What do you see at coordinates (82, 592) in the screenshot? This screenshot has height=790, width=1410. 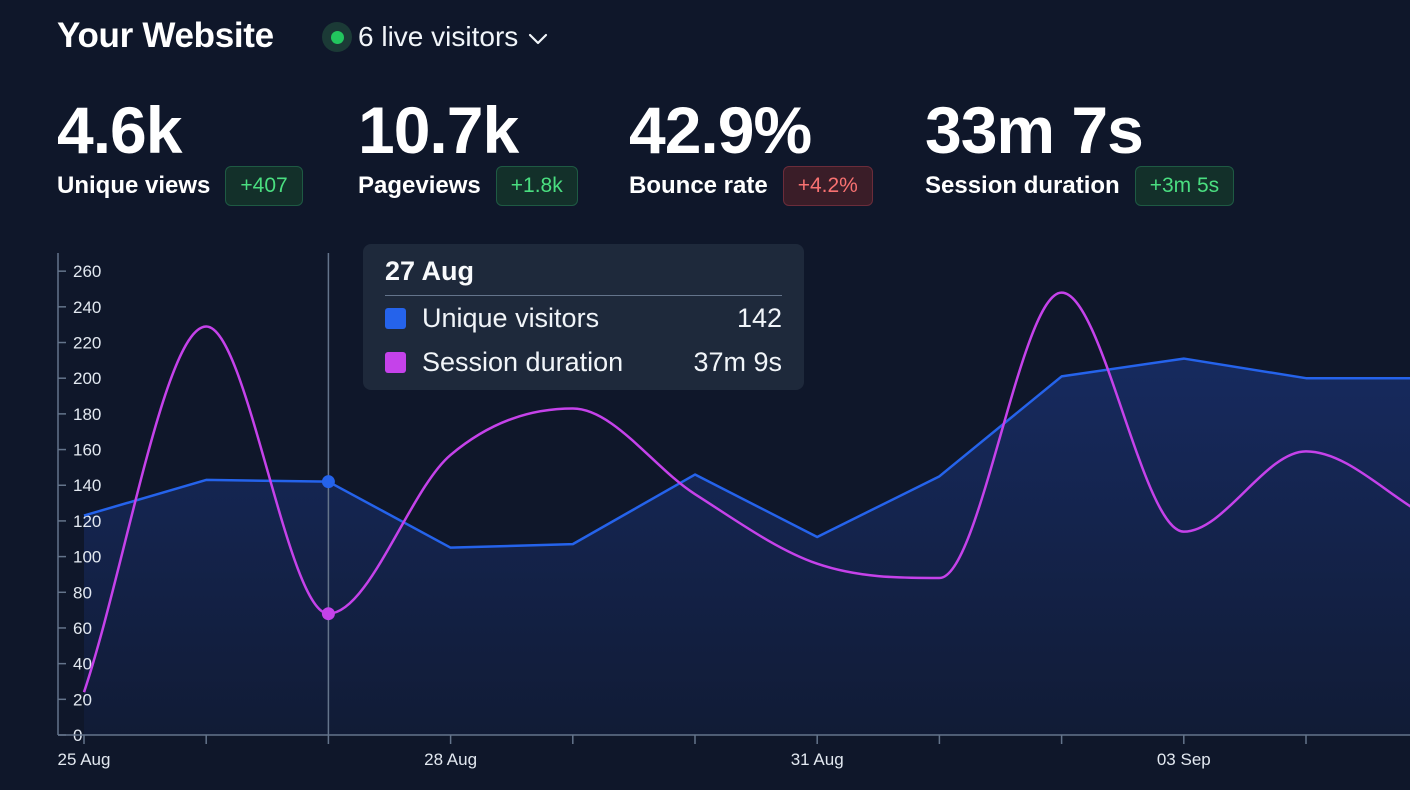 I see `y-tick-label: 80` at bounding box center [82, 592].